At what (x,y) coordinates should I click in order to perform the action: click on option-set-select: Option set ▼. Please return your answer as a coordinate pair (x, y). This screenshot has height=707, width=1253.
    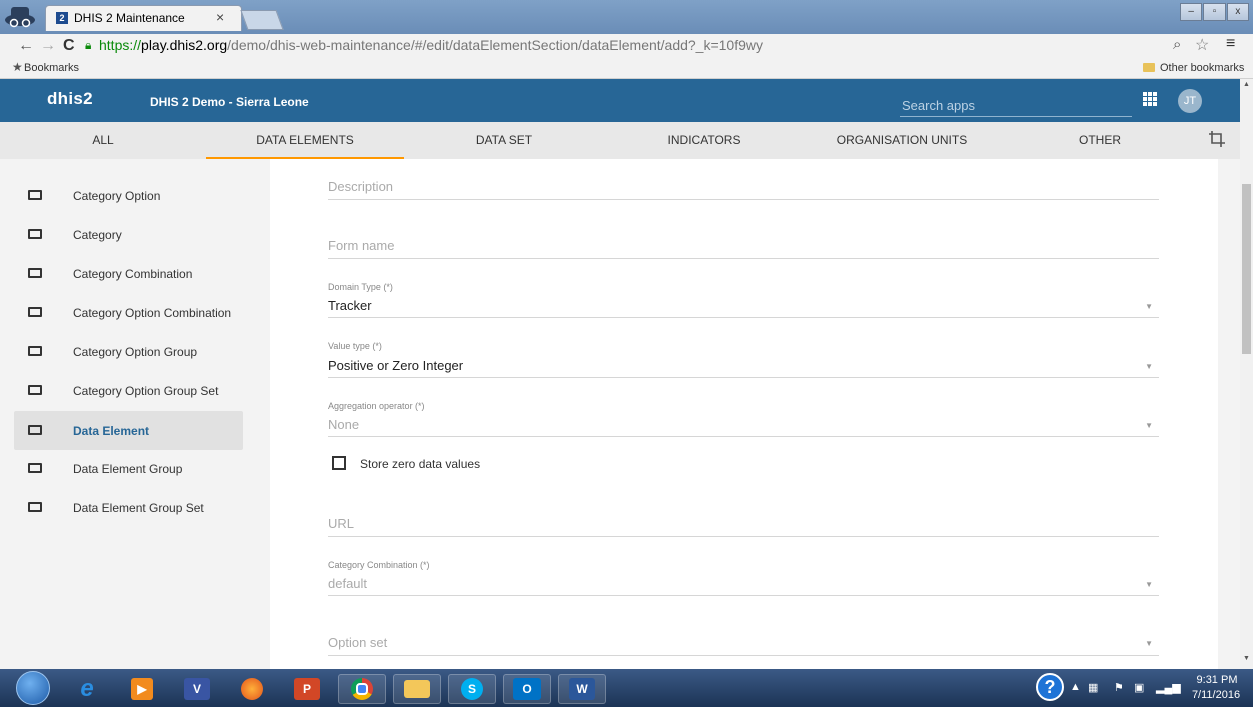
    Looking at the image, I should click on (743, 646).